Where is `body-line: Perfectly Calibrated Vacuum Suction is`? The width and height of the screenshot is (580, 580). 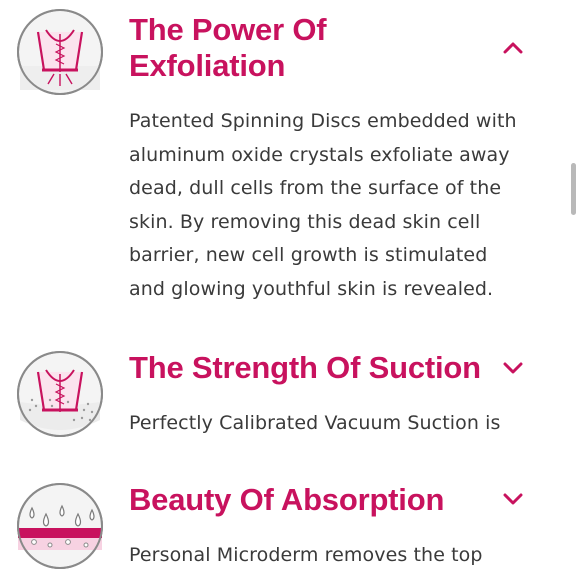 body-line: Perfectly Calibrated Vacuum Suction is is located at coordinates (315, 423).